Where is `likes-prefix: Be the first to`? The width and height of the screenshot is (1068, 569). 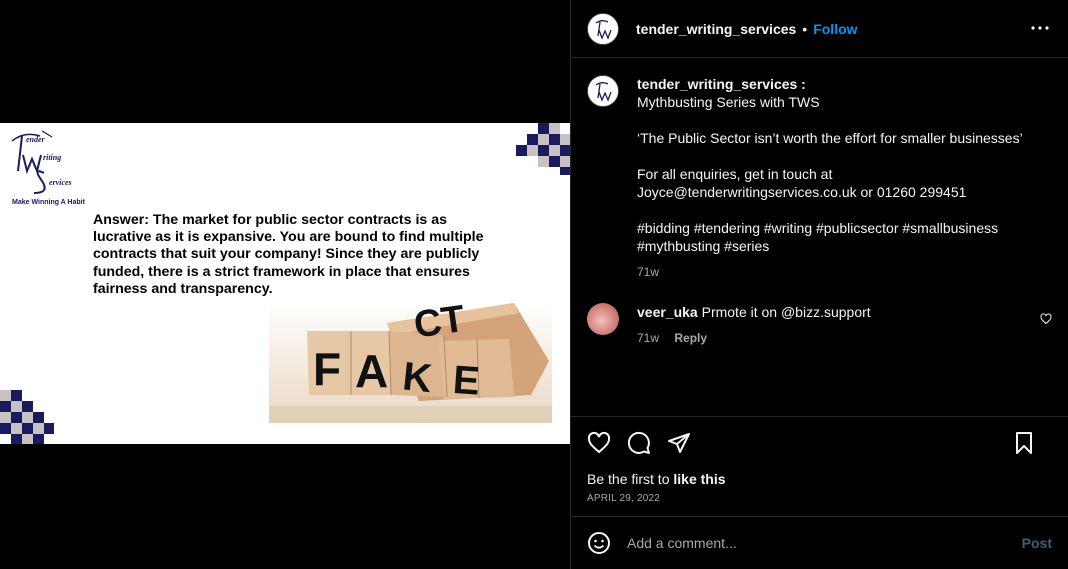 likes-prefix: Be the first to is located at coordinates (628, 479).